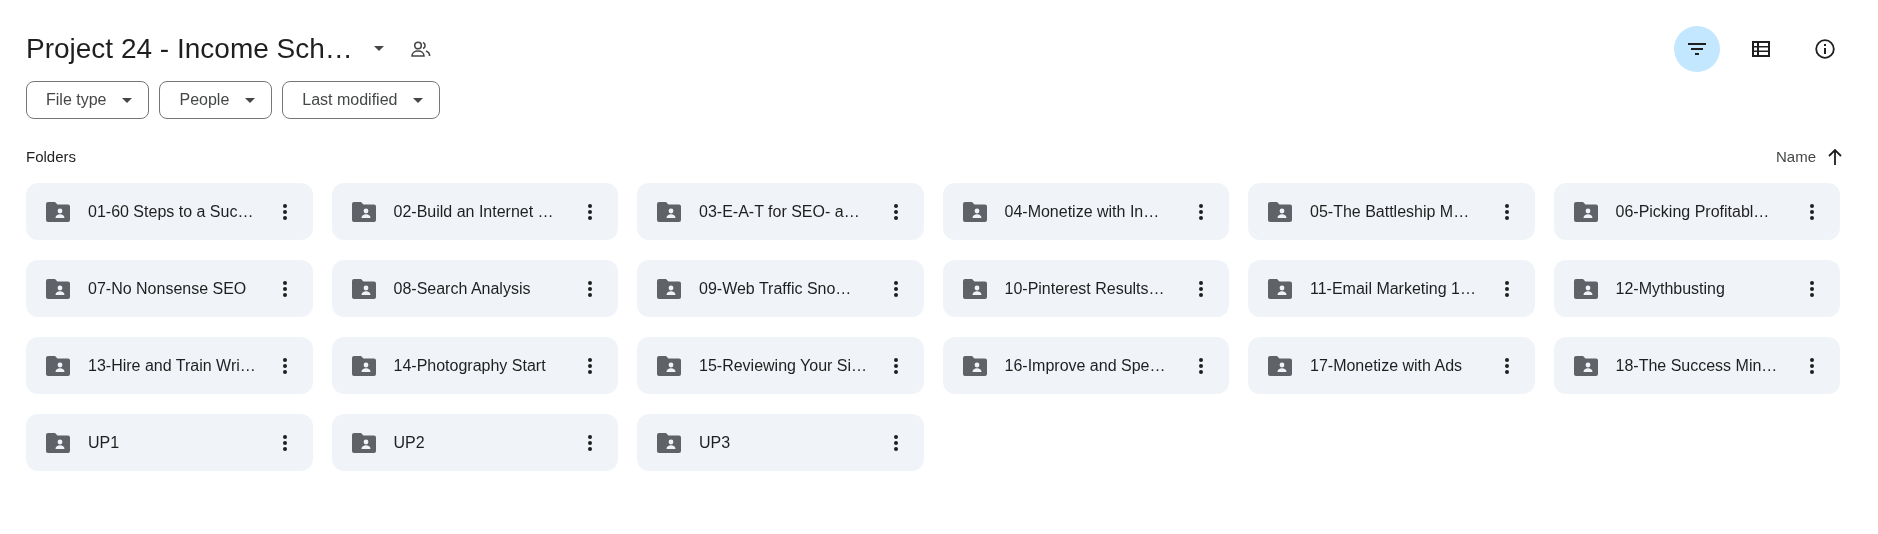 The width and height of the screenshot is (1878, 534). What do you see at coordinates (420, 48) in the screenshot?
I see `people-icon` at bounding box center [420, 48].